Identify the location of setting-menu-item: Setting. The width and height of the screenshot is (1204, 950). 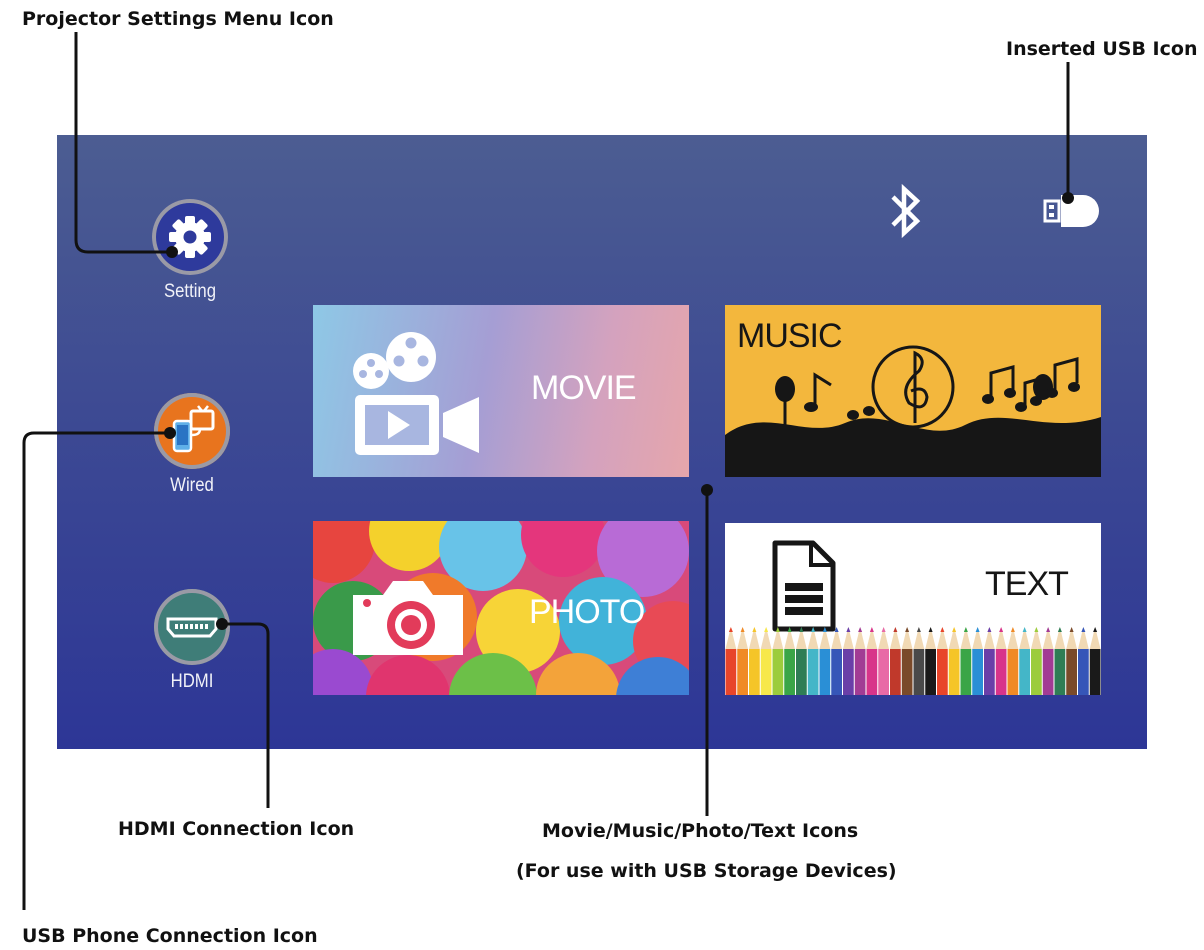
(190, 251).